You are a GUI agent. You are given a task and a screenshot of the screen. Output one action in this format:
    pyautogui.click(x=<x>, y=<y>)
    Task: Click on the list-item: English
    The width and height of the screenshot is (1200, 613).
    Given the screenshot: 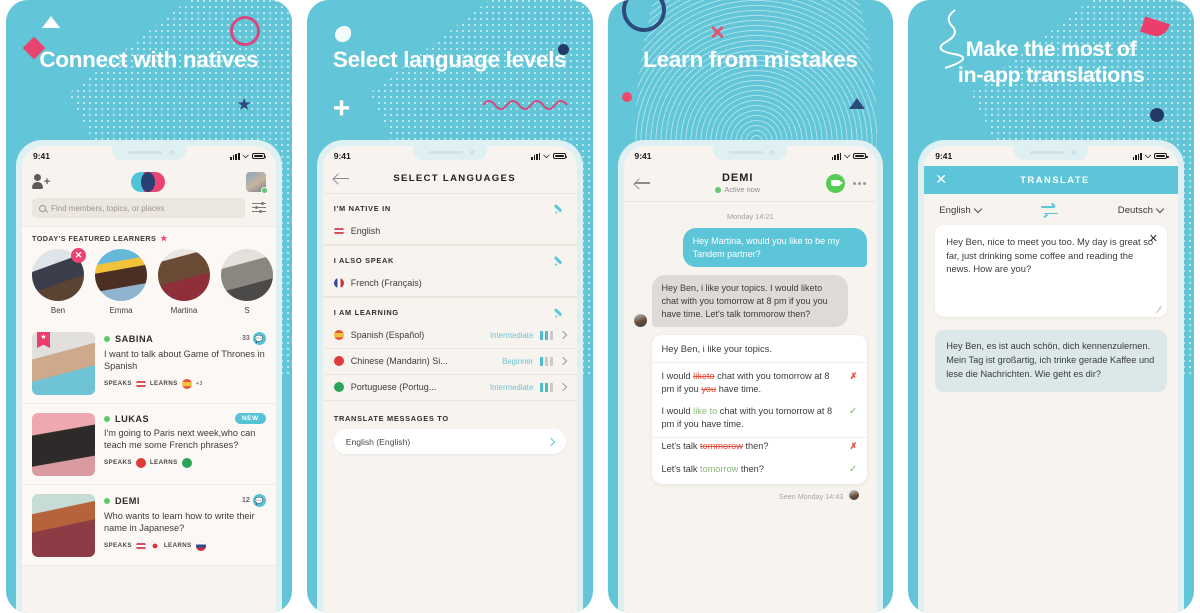 What is the action you would take?
    pyautogui.click(x=449, y=232)
    